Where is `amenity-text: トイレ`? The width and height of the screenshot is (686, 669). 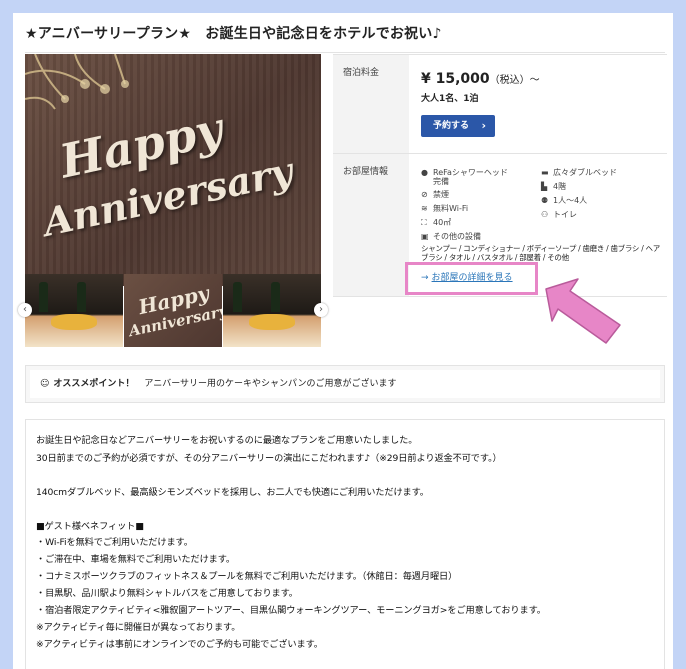
amenity-text: トイレ is located at coordinates (565, 214).